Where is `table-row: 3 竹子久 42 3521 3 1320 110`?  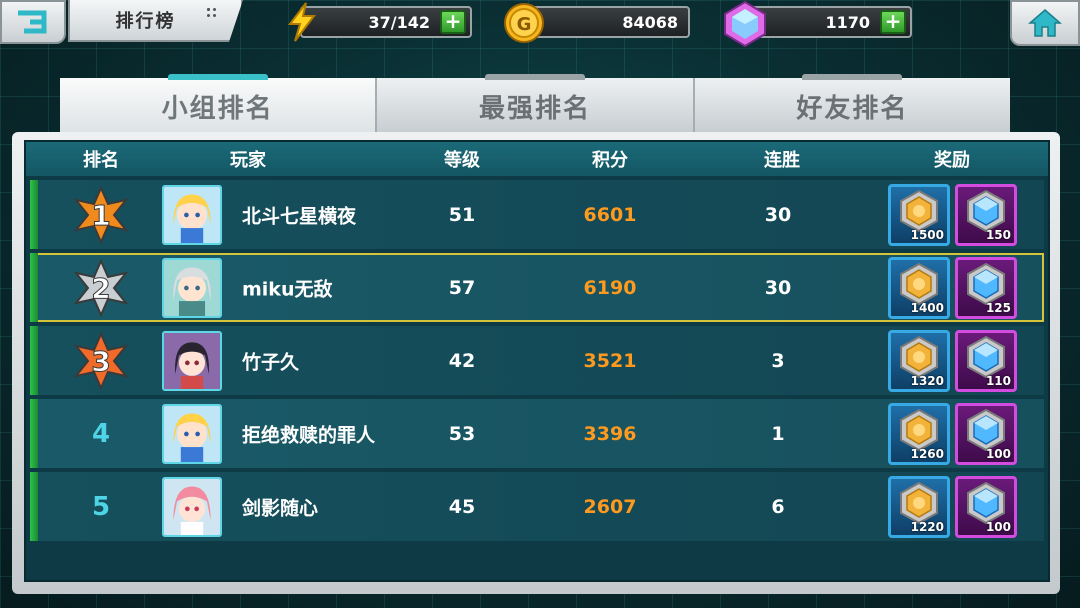
table-row: 3 竹子久 42 3521 3 1320 110 is located at coordinates (537, 360).